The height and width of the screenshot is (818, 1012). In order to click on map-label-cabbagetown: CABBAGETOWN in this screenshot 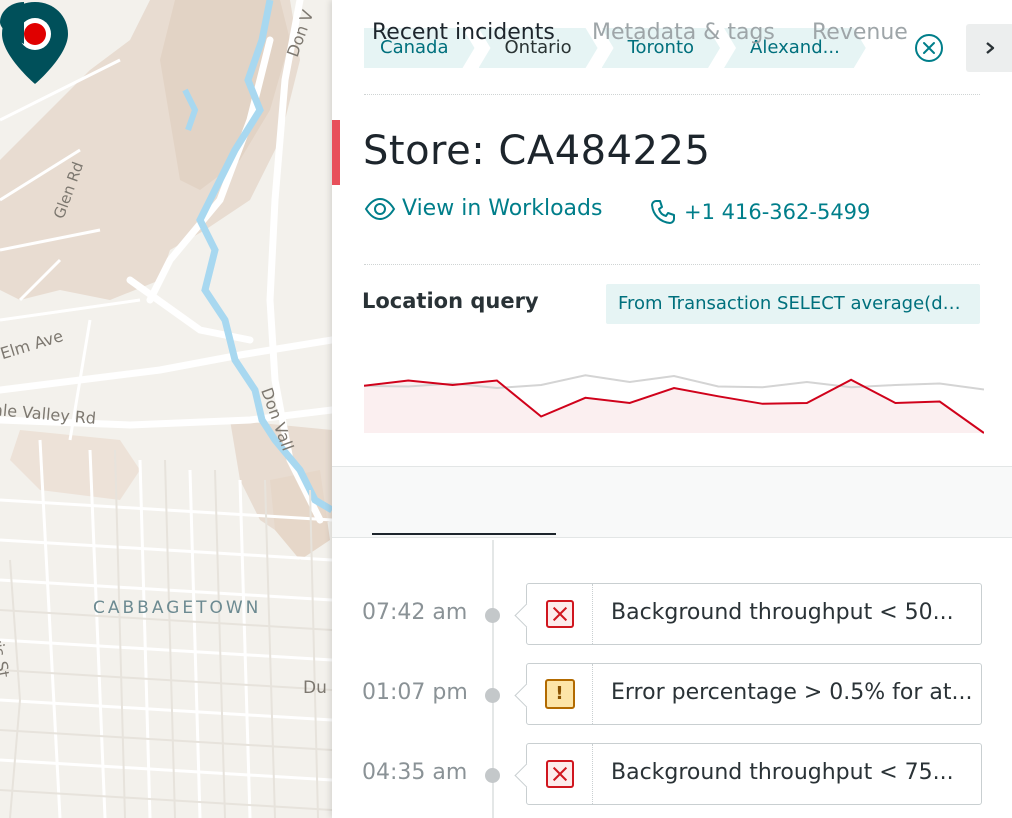, I will do `click(177, 608)`.